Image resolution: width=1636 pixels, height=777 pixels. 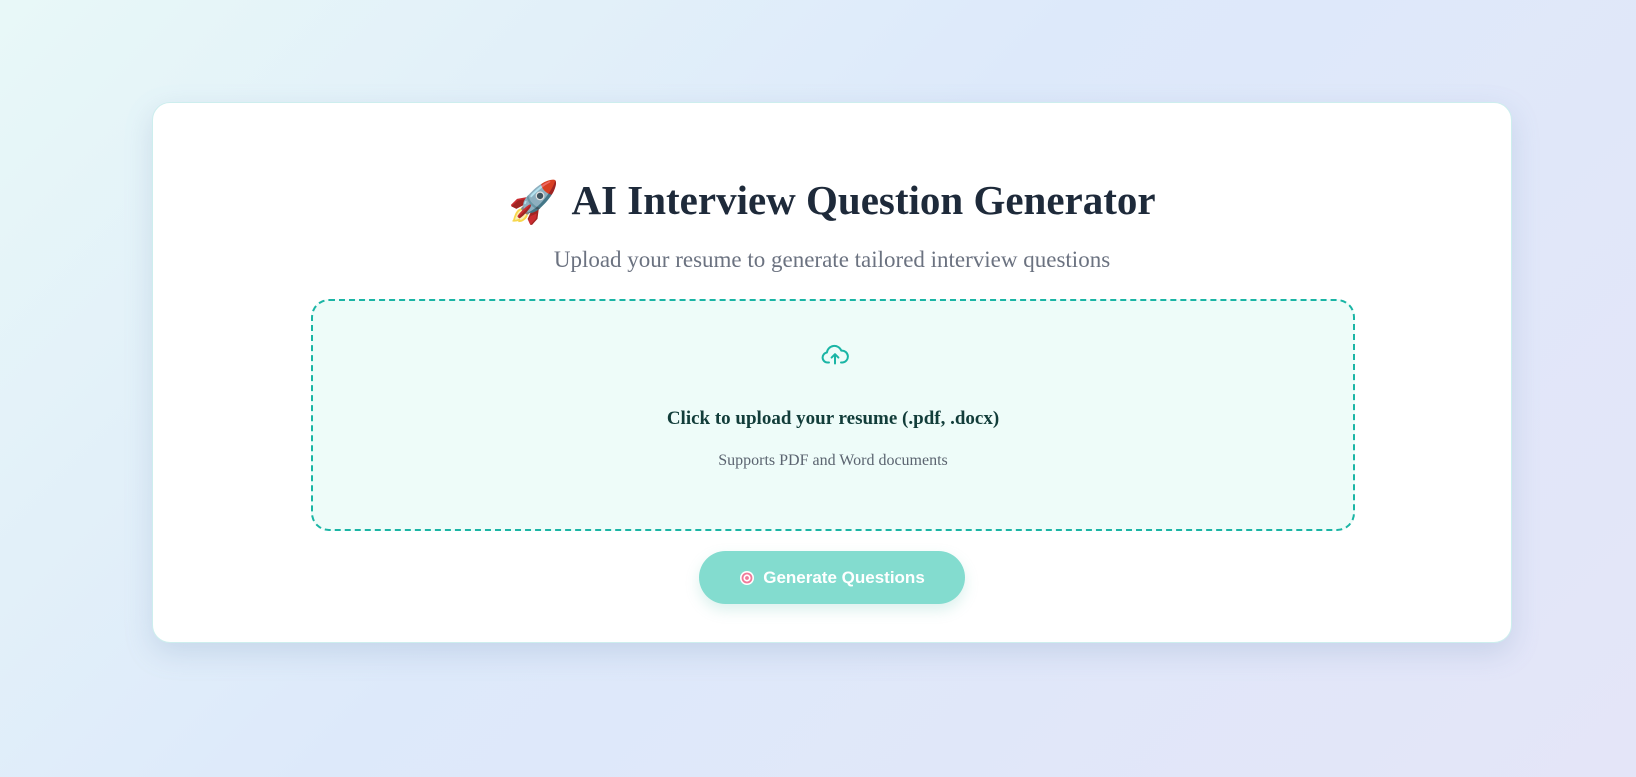 What do you see at coordinates (863, 200) in the screenshot?
I see `page-title-text: AI Interview Question Generator` at bounding box center [863, 200].